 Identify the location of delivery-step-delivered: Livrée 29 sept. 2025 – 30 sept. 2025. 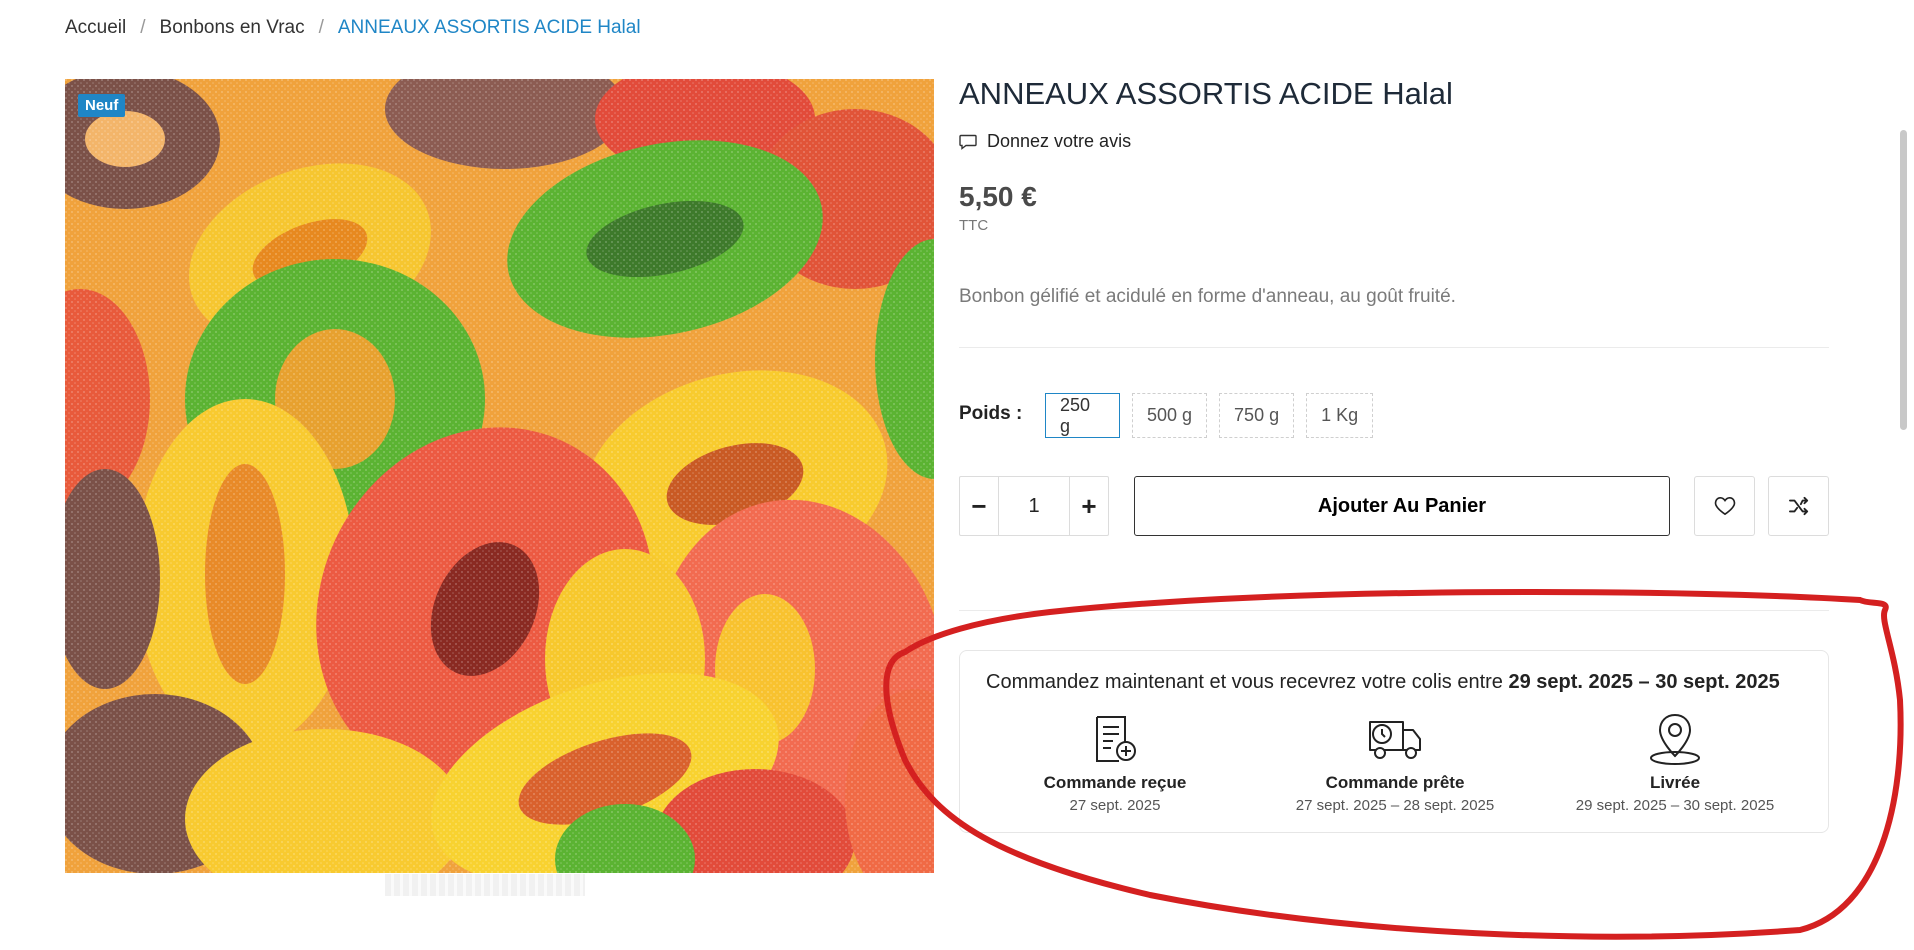
(1675, 762).